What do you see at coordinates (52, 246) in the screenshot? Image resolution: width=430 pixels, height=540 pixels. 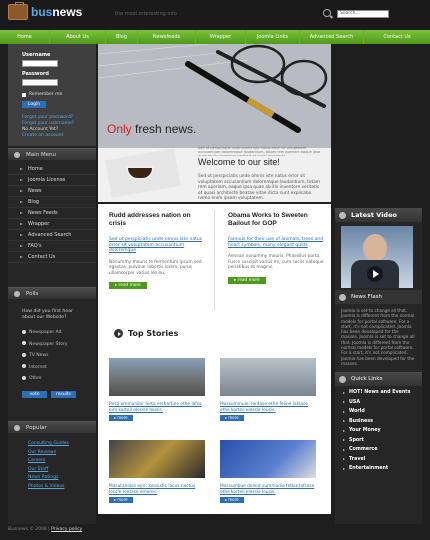 I see `menu-item-faqs: FAQ's` at bounding box center [52, 246].